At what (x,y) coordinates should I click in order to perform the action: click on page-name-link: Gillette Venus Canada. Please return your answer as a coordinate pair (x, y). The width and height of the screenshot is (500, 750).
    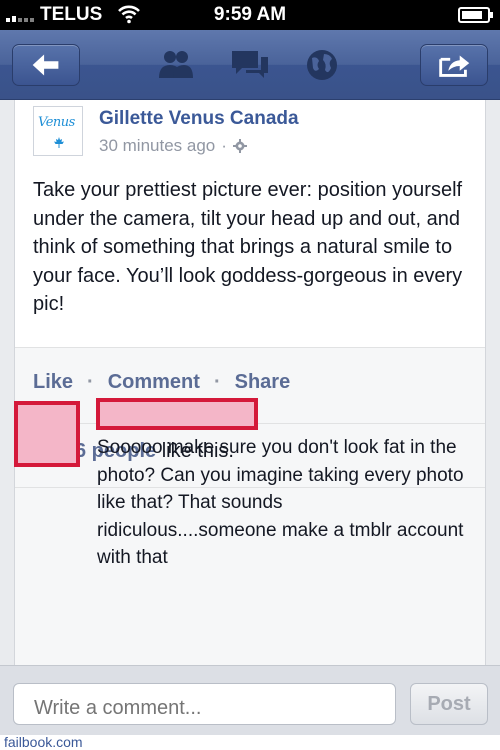
    Looking at the image, I should click on (199, 119).